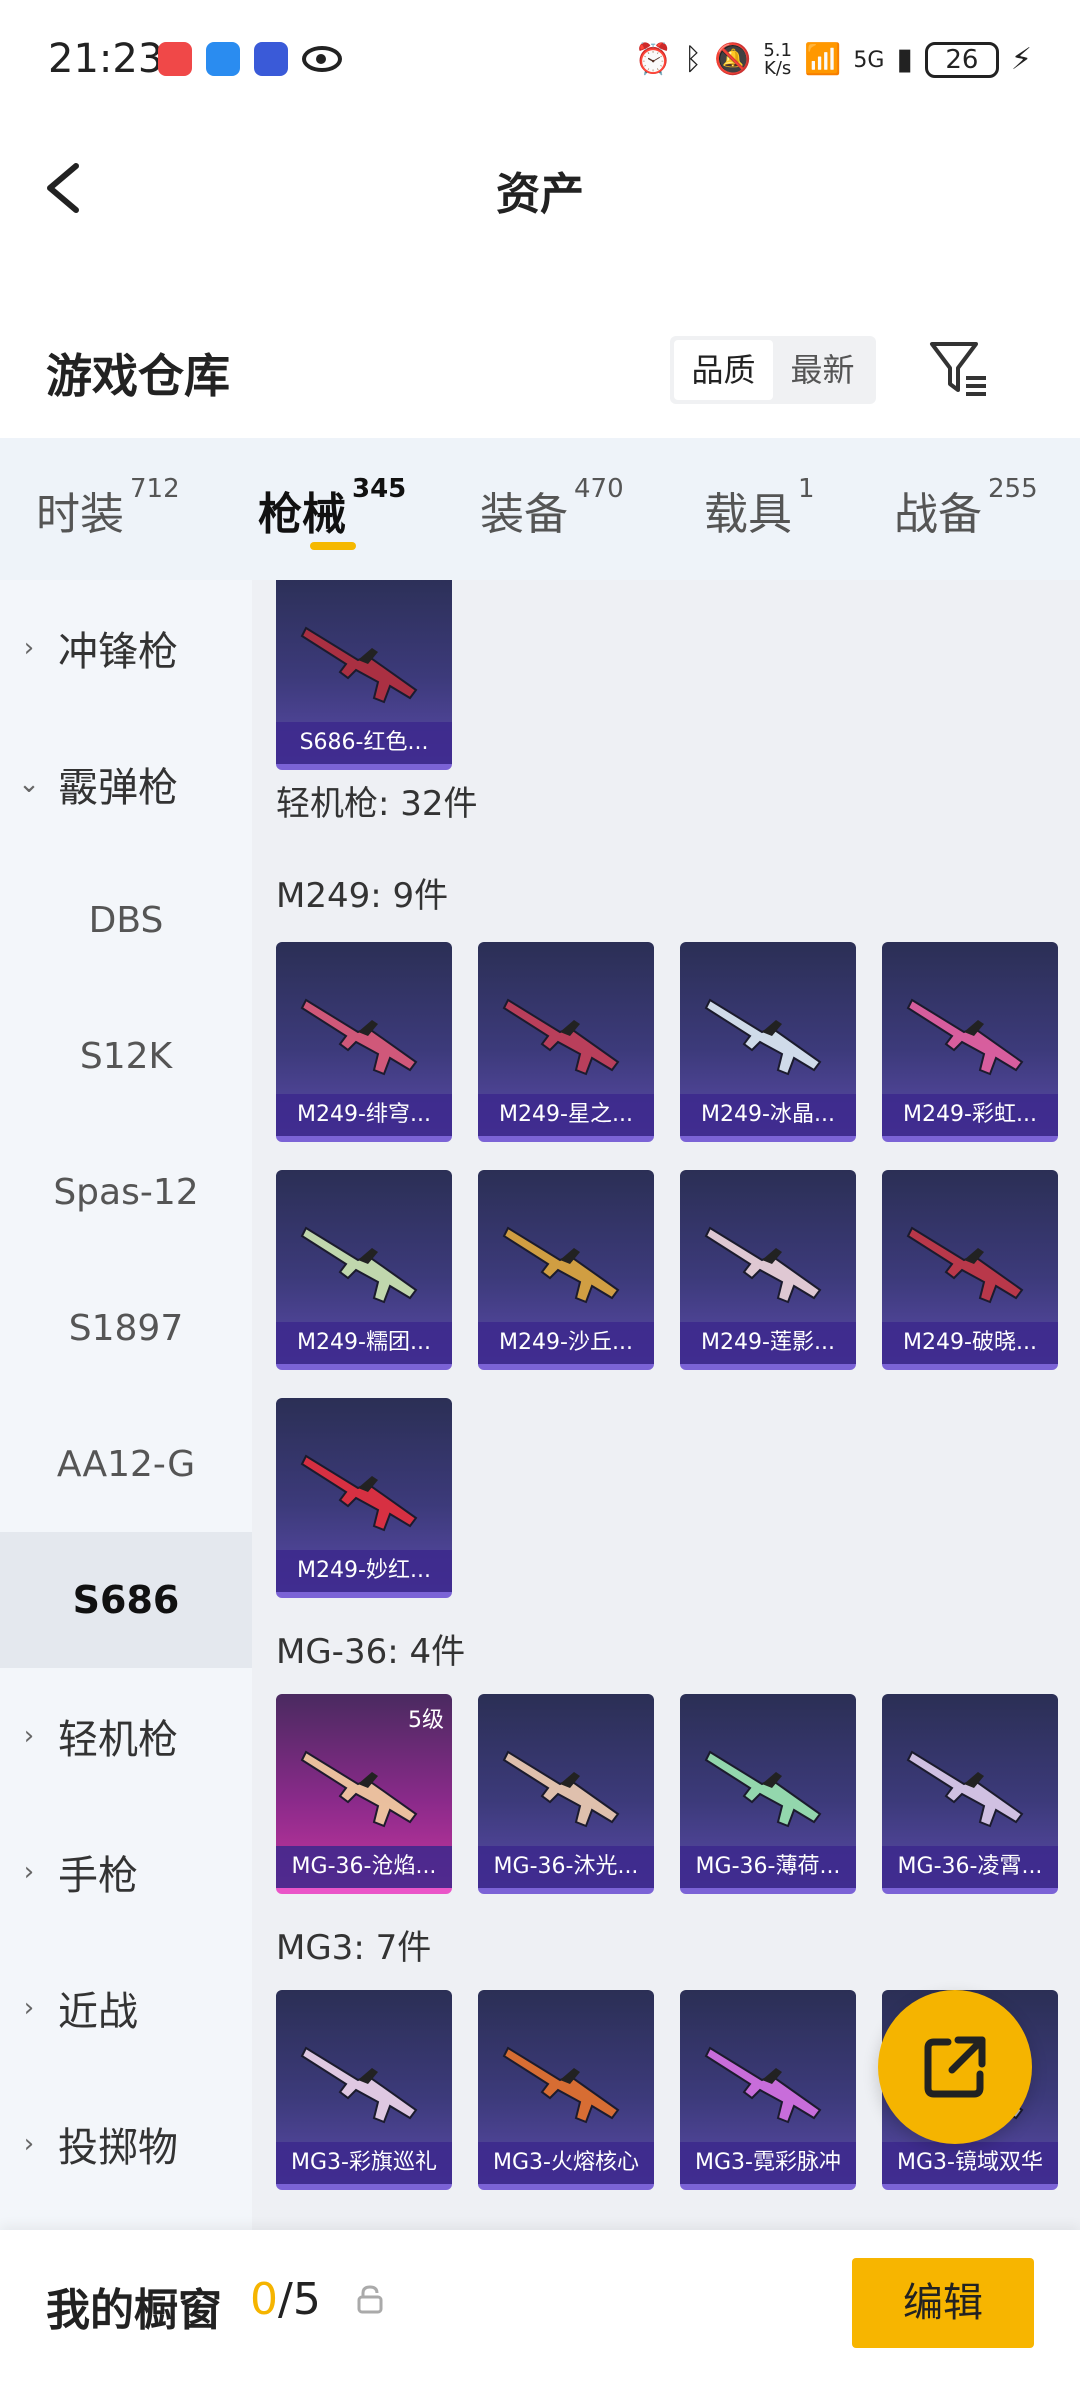  I want to click on share-fab-button, so click(955, 2067).